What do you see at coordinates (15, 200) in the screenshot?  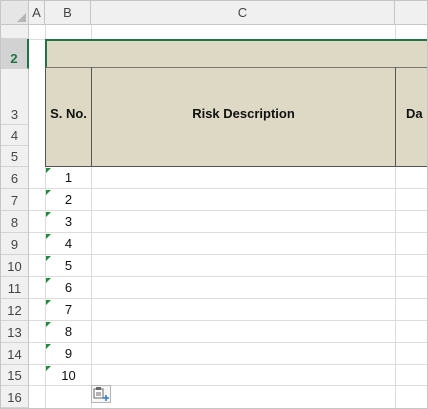 I see `row-header-7: 7` at bounding box center [15, 200].